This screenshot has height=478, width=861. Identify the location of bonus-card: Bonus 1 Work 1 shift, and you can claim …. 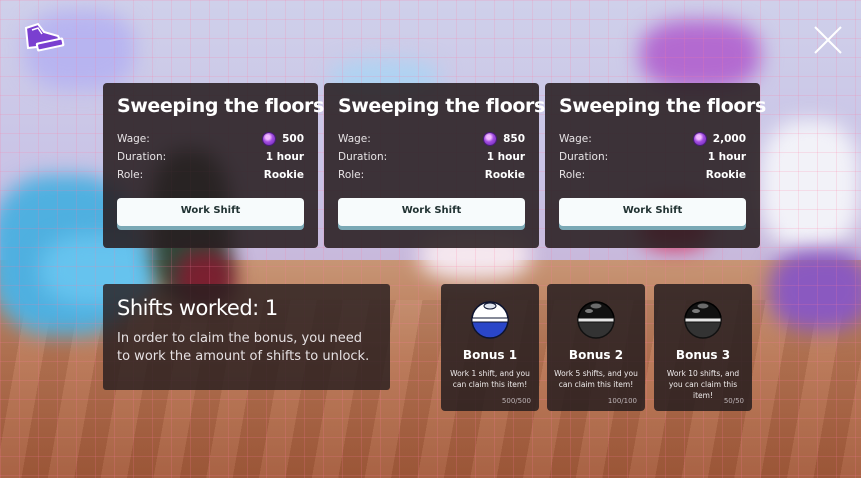
(490, 347).